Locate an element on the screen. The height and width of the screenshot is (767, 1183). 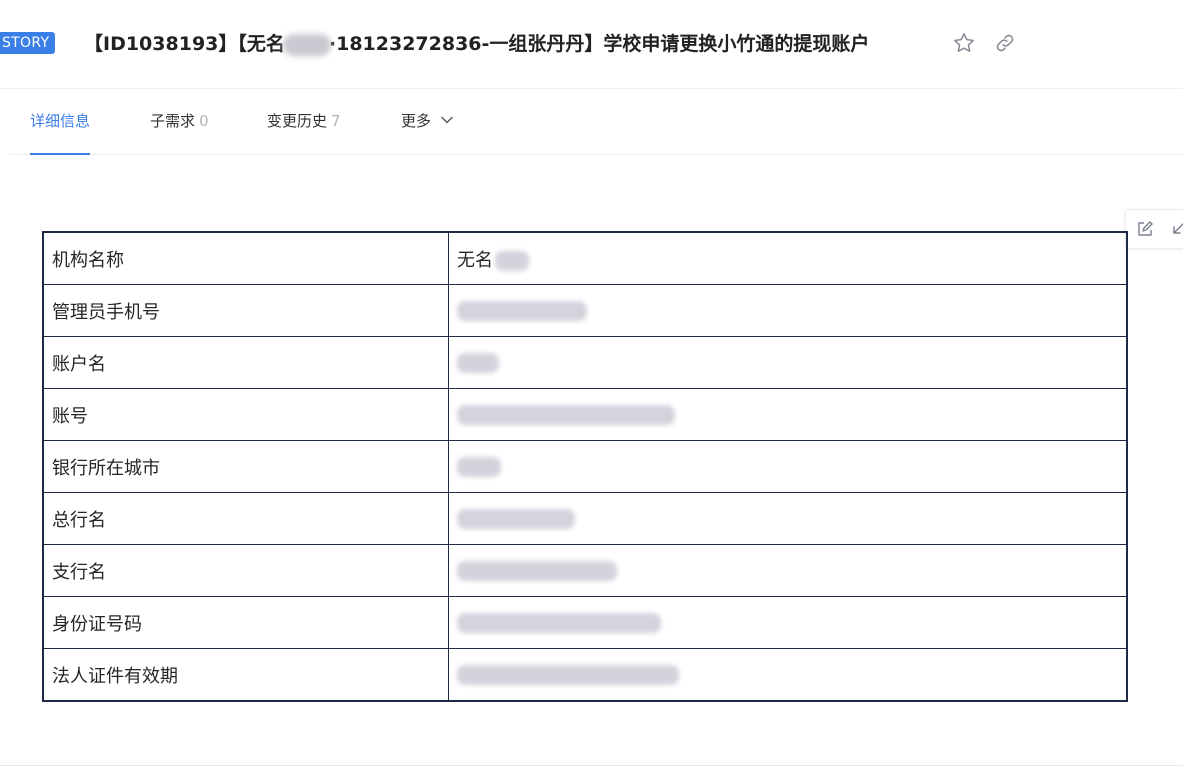
star-icon is located at coordinates (964, 43).